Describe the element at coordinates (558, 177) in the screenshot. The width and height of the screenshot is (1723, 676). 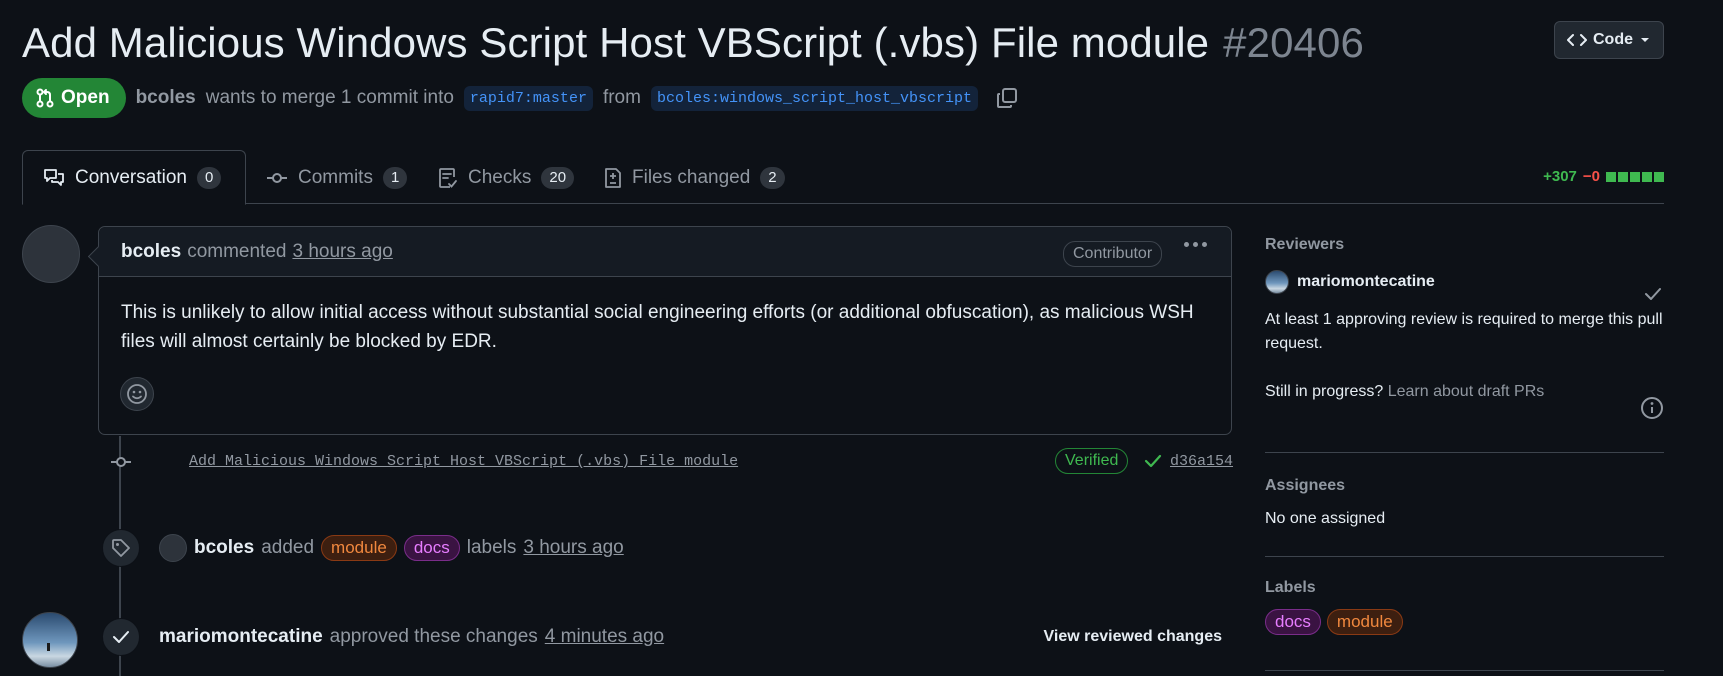
I see `tab-checks-count: 20` at that location.